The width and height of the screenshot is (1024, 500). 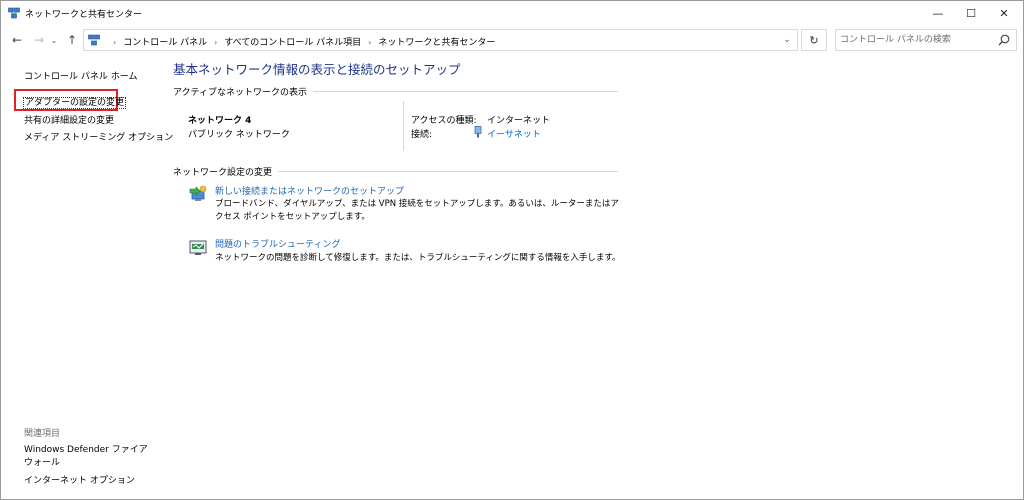 What do you see at coordinates (277, 243) in the screenshot?
I see `troubleshoot-link: 問題のトラブルシューティング` at bounding box center [277, 243].